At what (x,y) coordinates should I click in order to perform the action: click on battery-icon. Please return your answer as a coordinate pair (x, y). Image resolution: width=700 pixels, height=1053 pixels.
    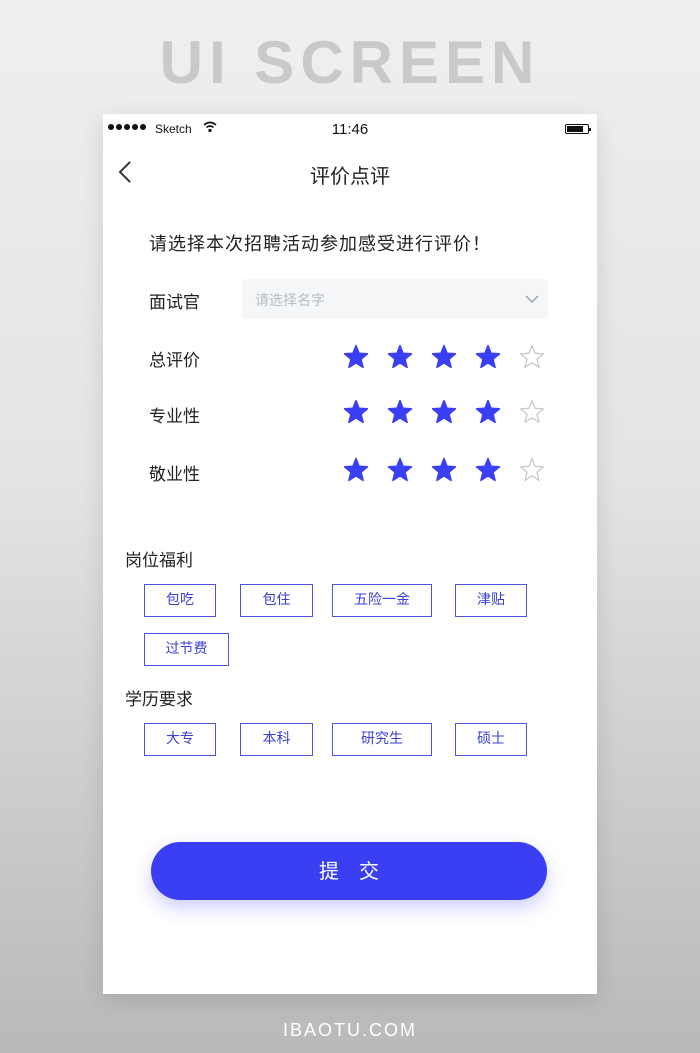
    Looking at the image, I should click on (578, 129).